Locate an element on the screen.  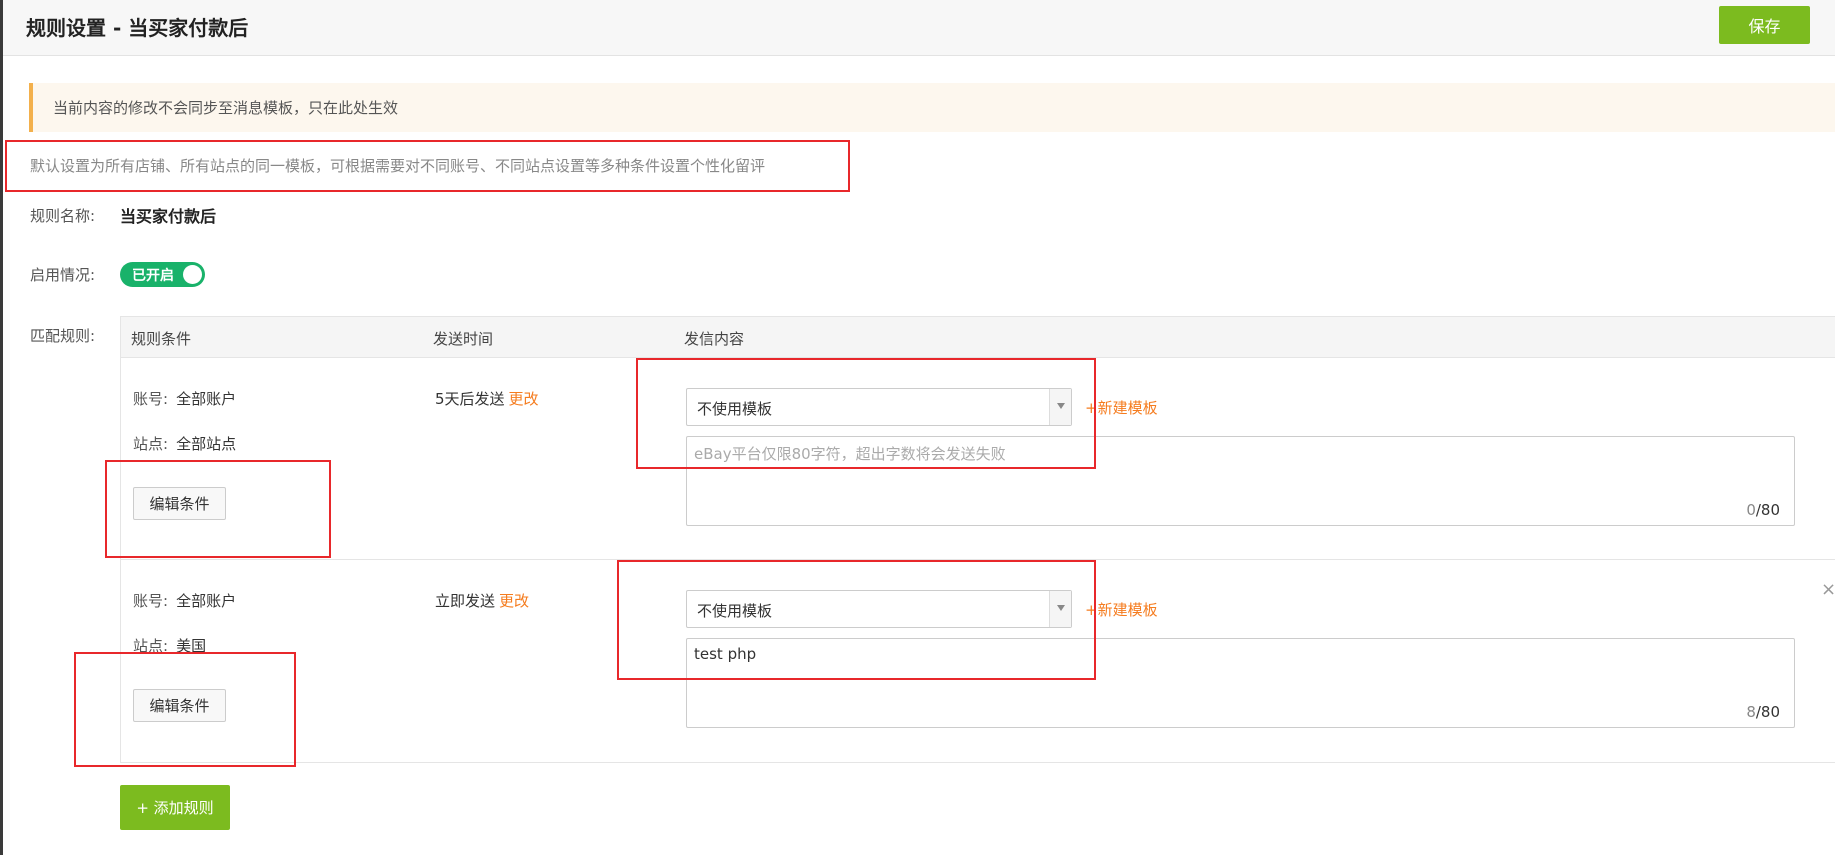
char-counter: 0/80 is located at coordinates (1763, 510).